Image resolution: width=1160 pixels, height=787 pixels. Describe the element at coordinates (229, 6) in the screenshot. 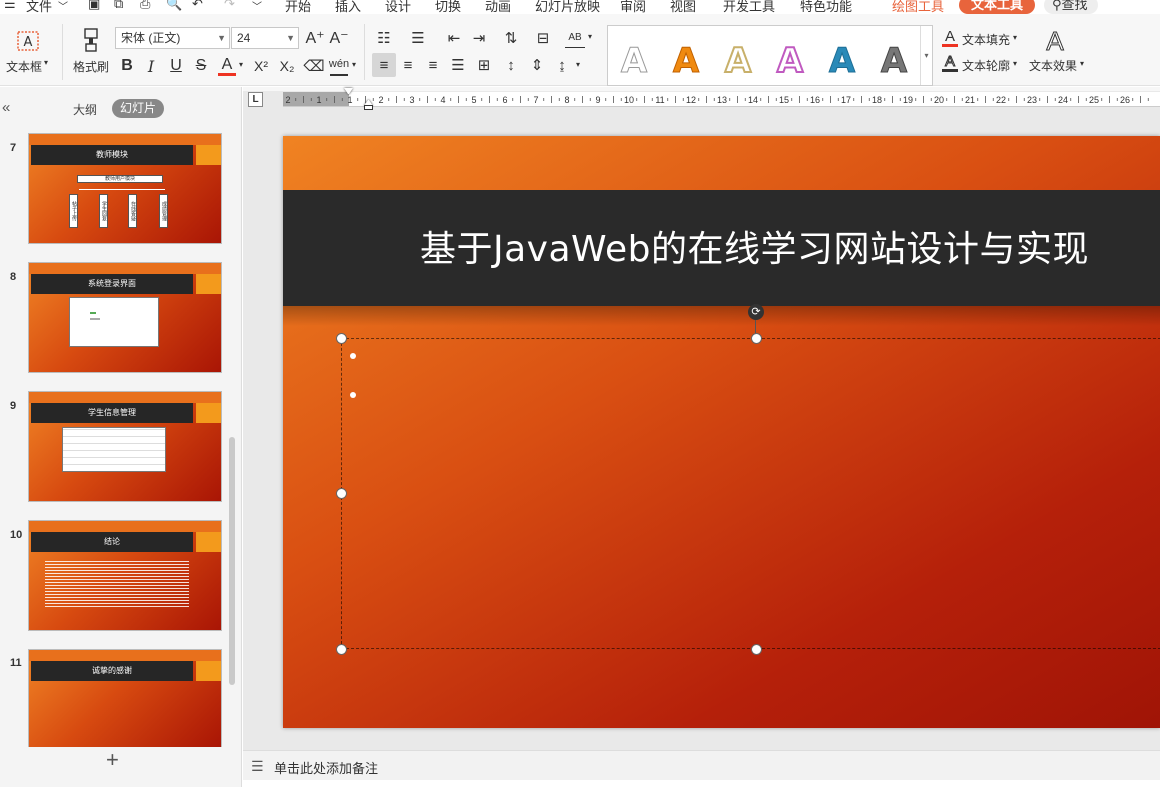

I see `redo-icon: ↷` at that location.